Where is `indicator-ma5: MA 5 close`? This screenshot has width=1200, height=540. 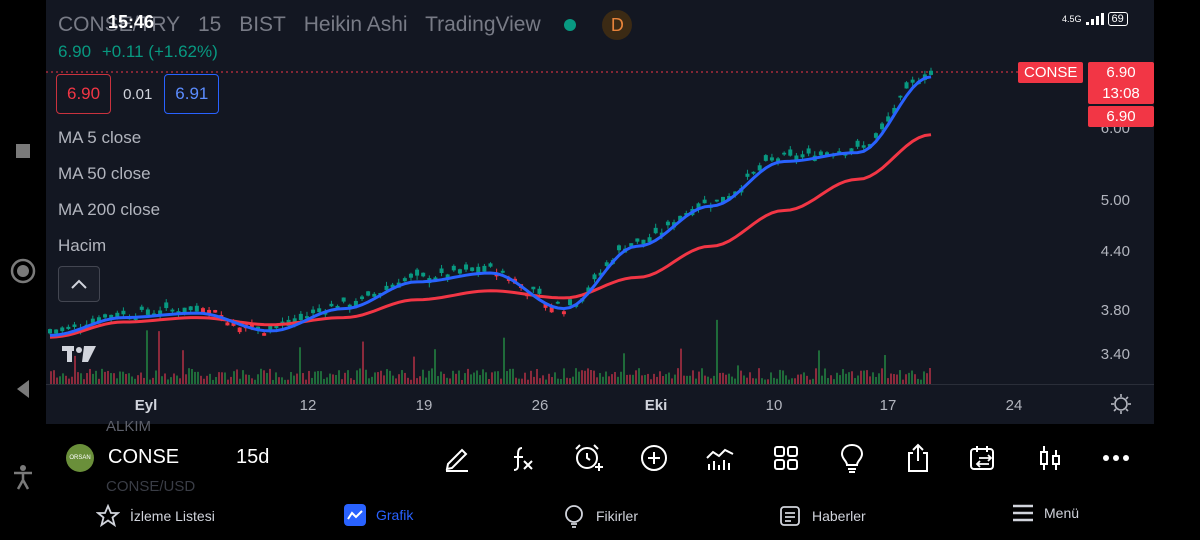
indicator-ma5: MA 5 close is located at coordinates (99, 138).